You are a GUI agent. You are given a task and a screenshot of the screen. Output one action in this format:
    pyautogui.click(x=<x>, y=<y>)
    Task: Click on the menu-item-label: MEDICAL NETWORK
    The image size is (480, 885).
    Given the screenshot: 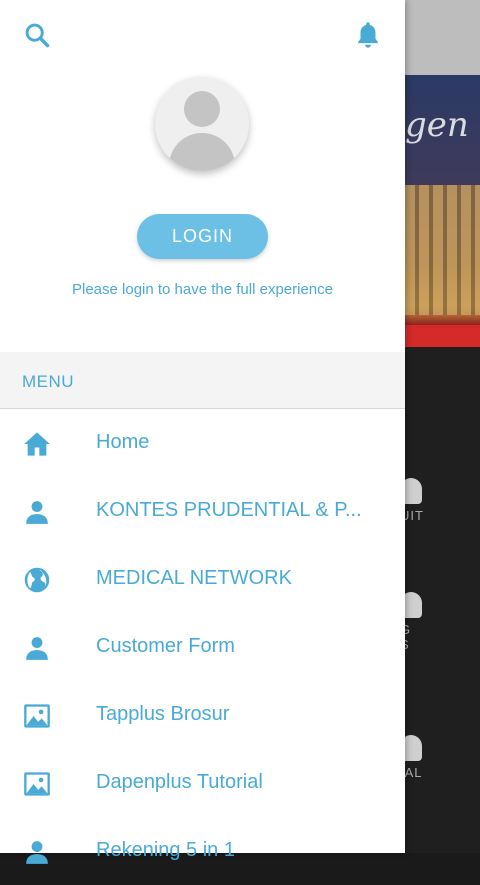 What is the action you would take?
    pyautogui.click(x=194, y=578)
    